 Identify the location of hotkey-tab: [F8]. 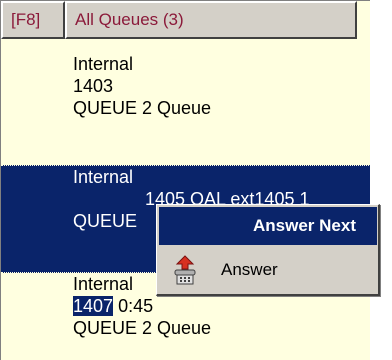
(33, 20).